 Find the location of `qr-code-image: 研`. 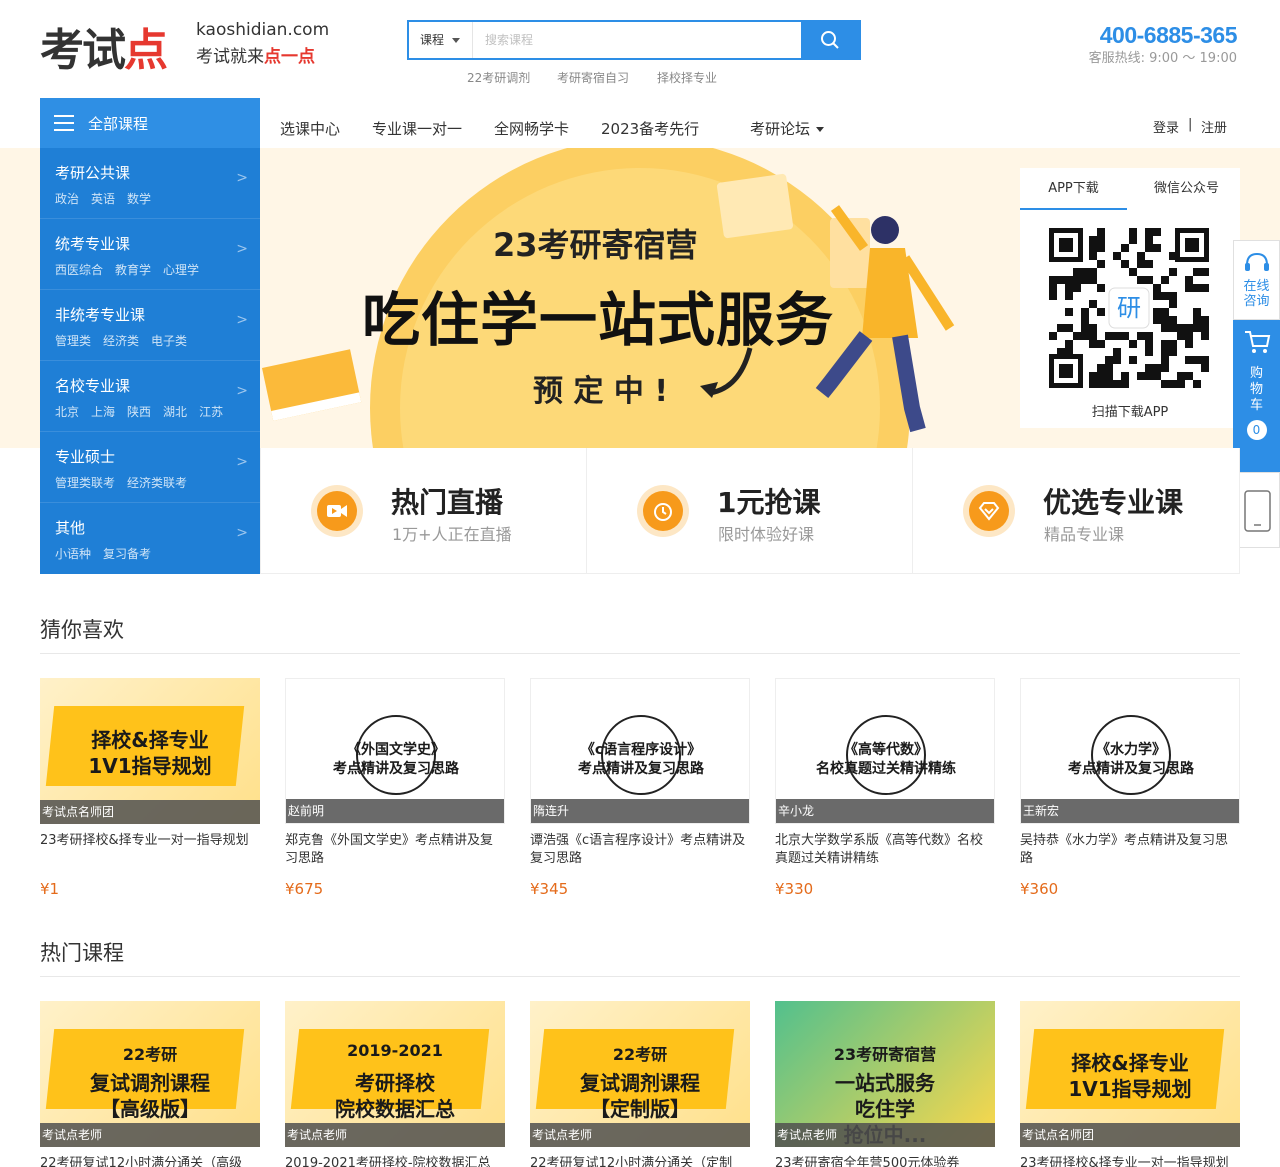

qr-code-image: 研 is located at coordinates (1129, 308).